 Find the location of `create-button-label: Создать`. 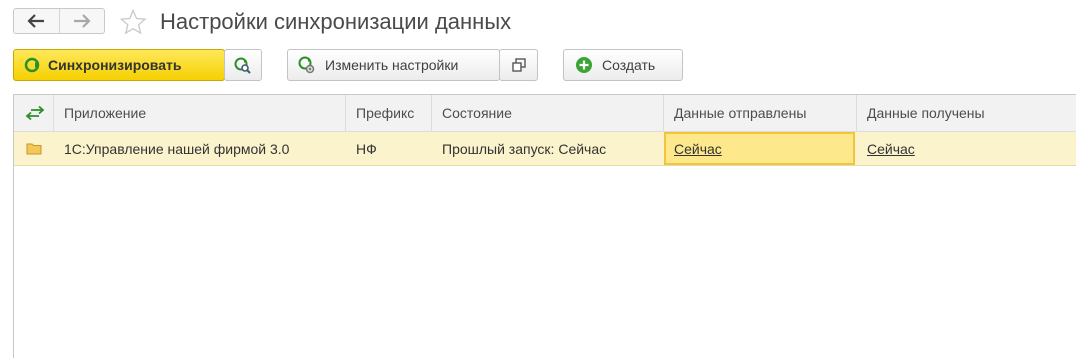

create-button-label: Создать is located at coordinates (629, 65).